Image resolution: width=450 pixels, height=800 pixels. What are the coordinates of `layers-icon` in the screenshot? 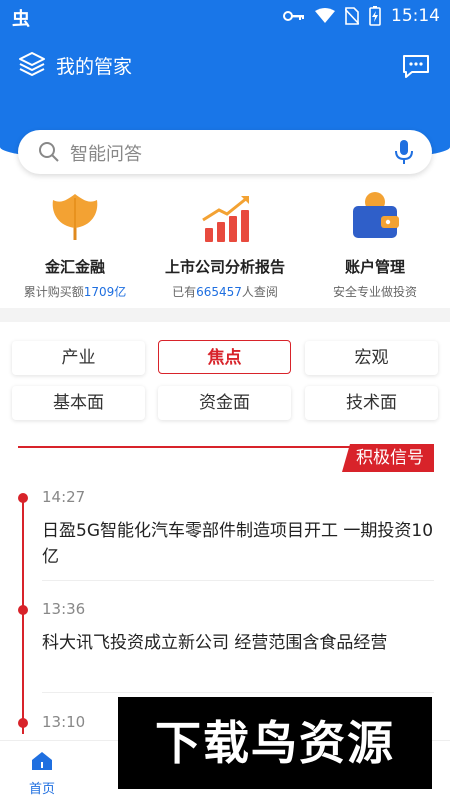 It's located at (32, 64).